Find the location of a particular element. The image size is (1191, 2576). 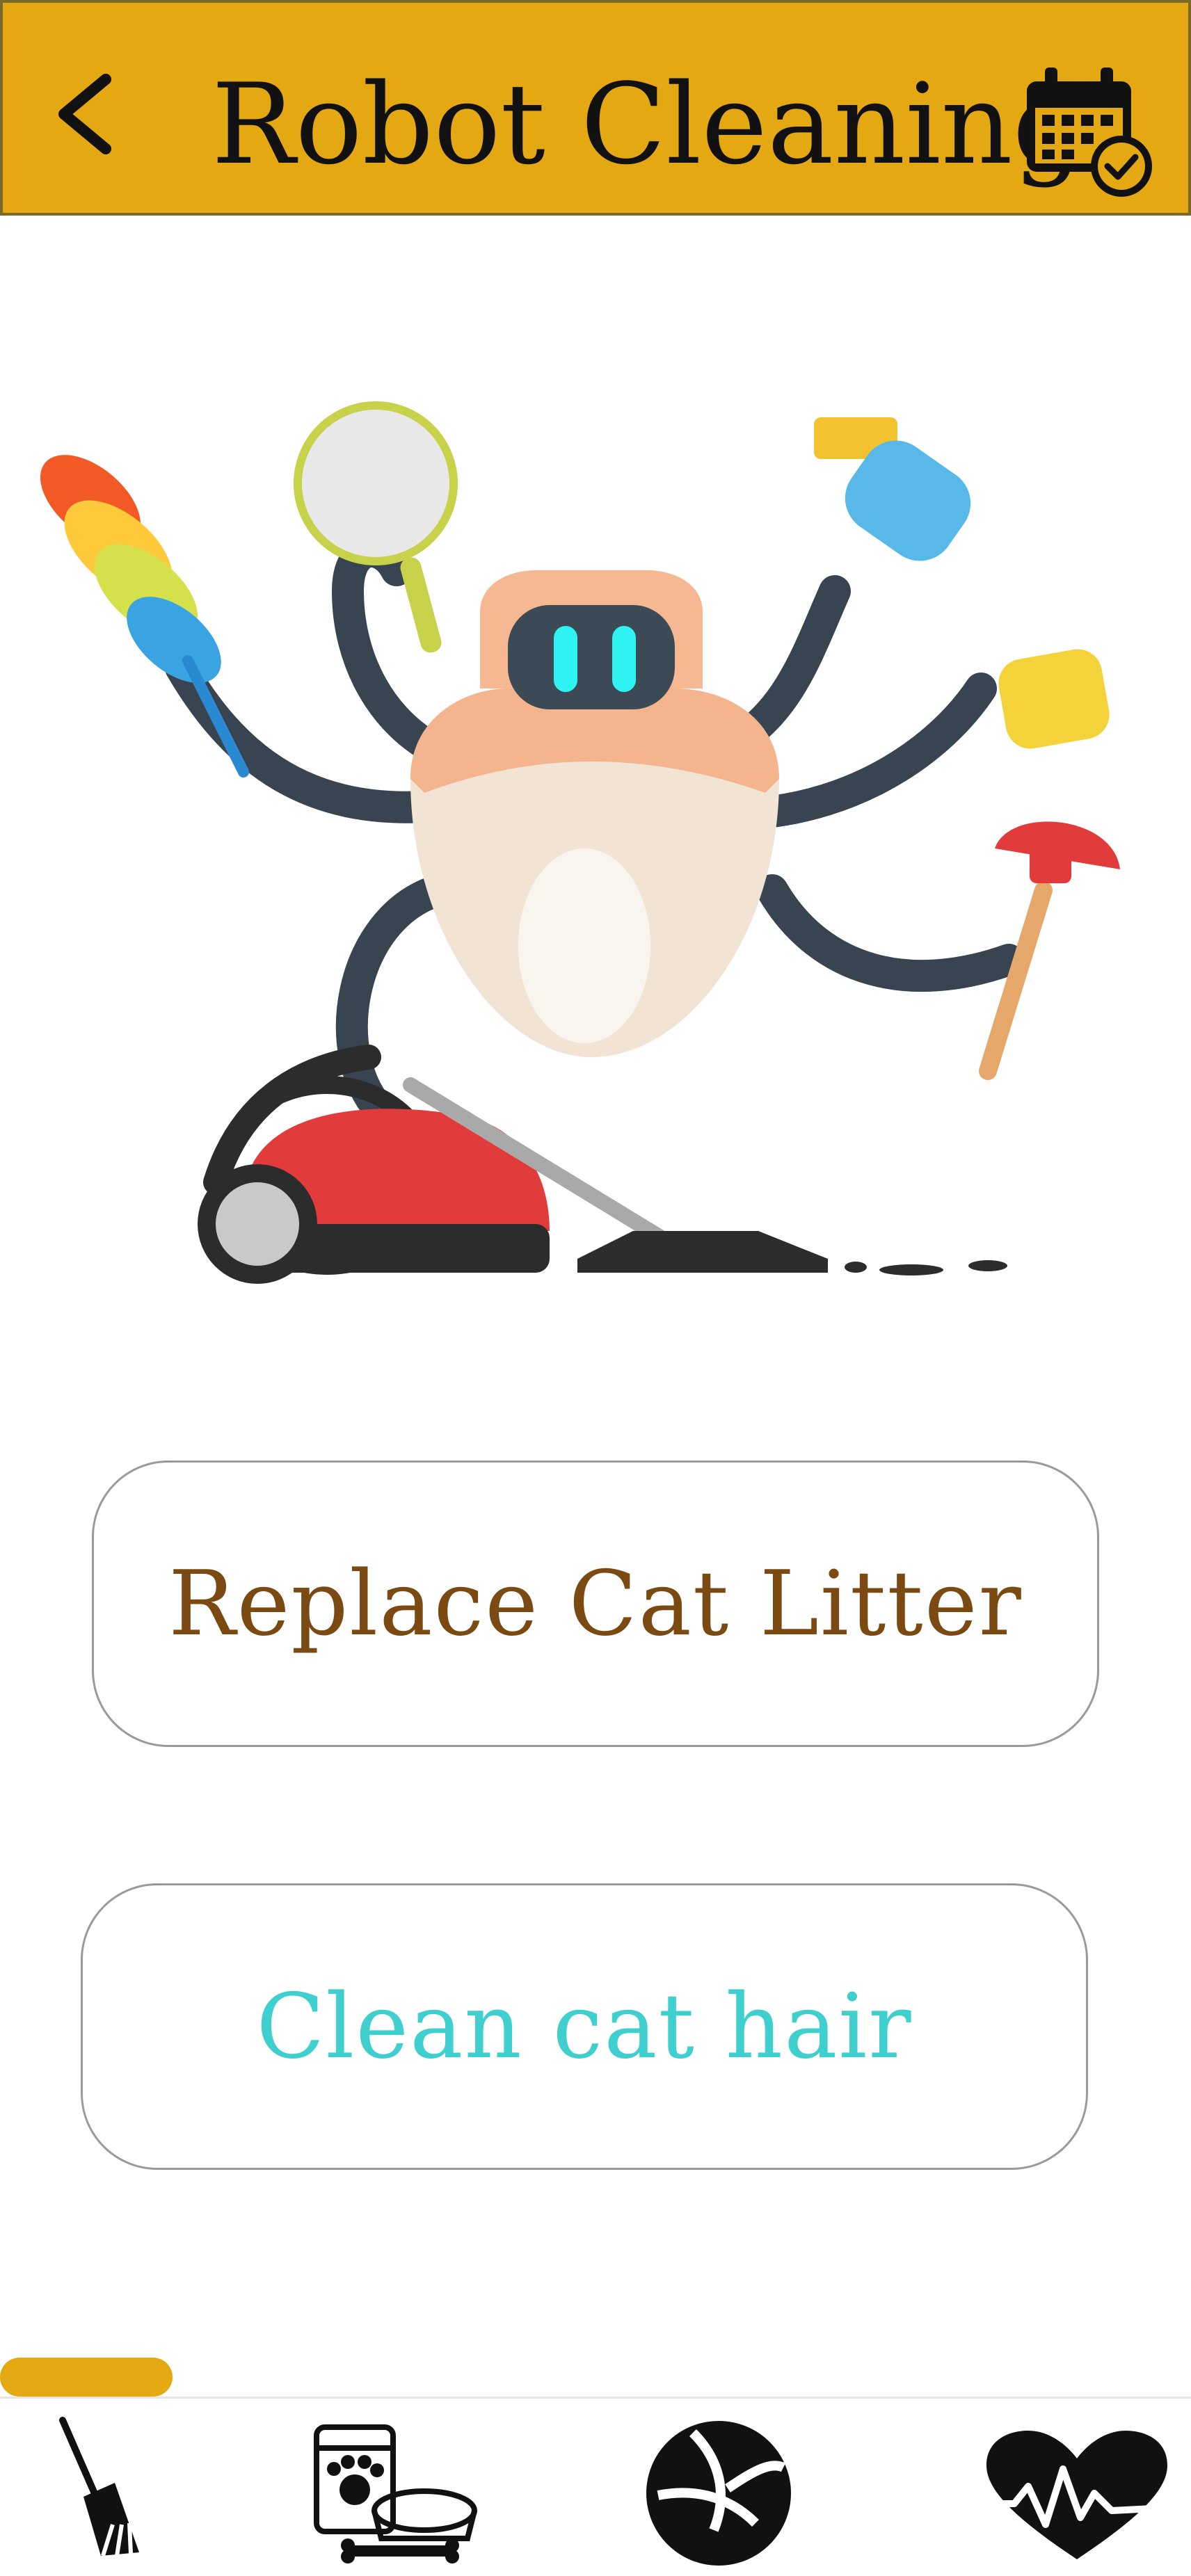

replace-cat-litter-button: Replace Cat Litter is located at coordinates (595, 1604).